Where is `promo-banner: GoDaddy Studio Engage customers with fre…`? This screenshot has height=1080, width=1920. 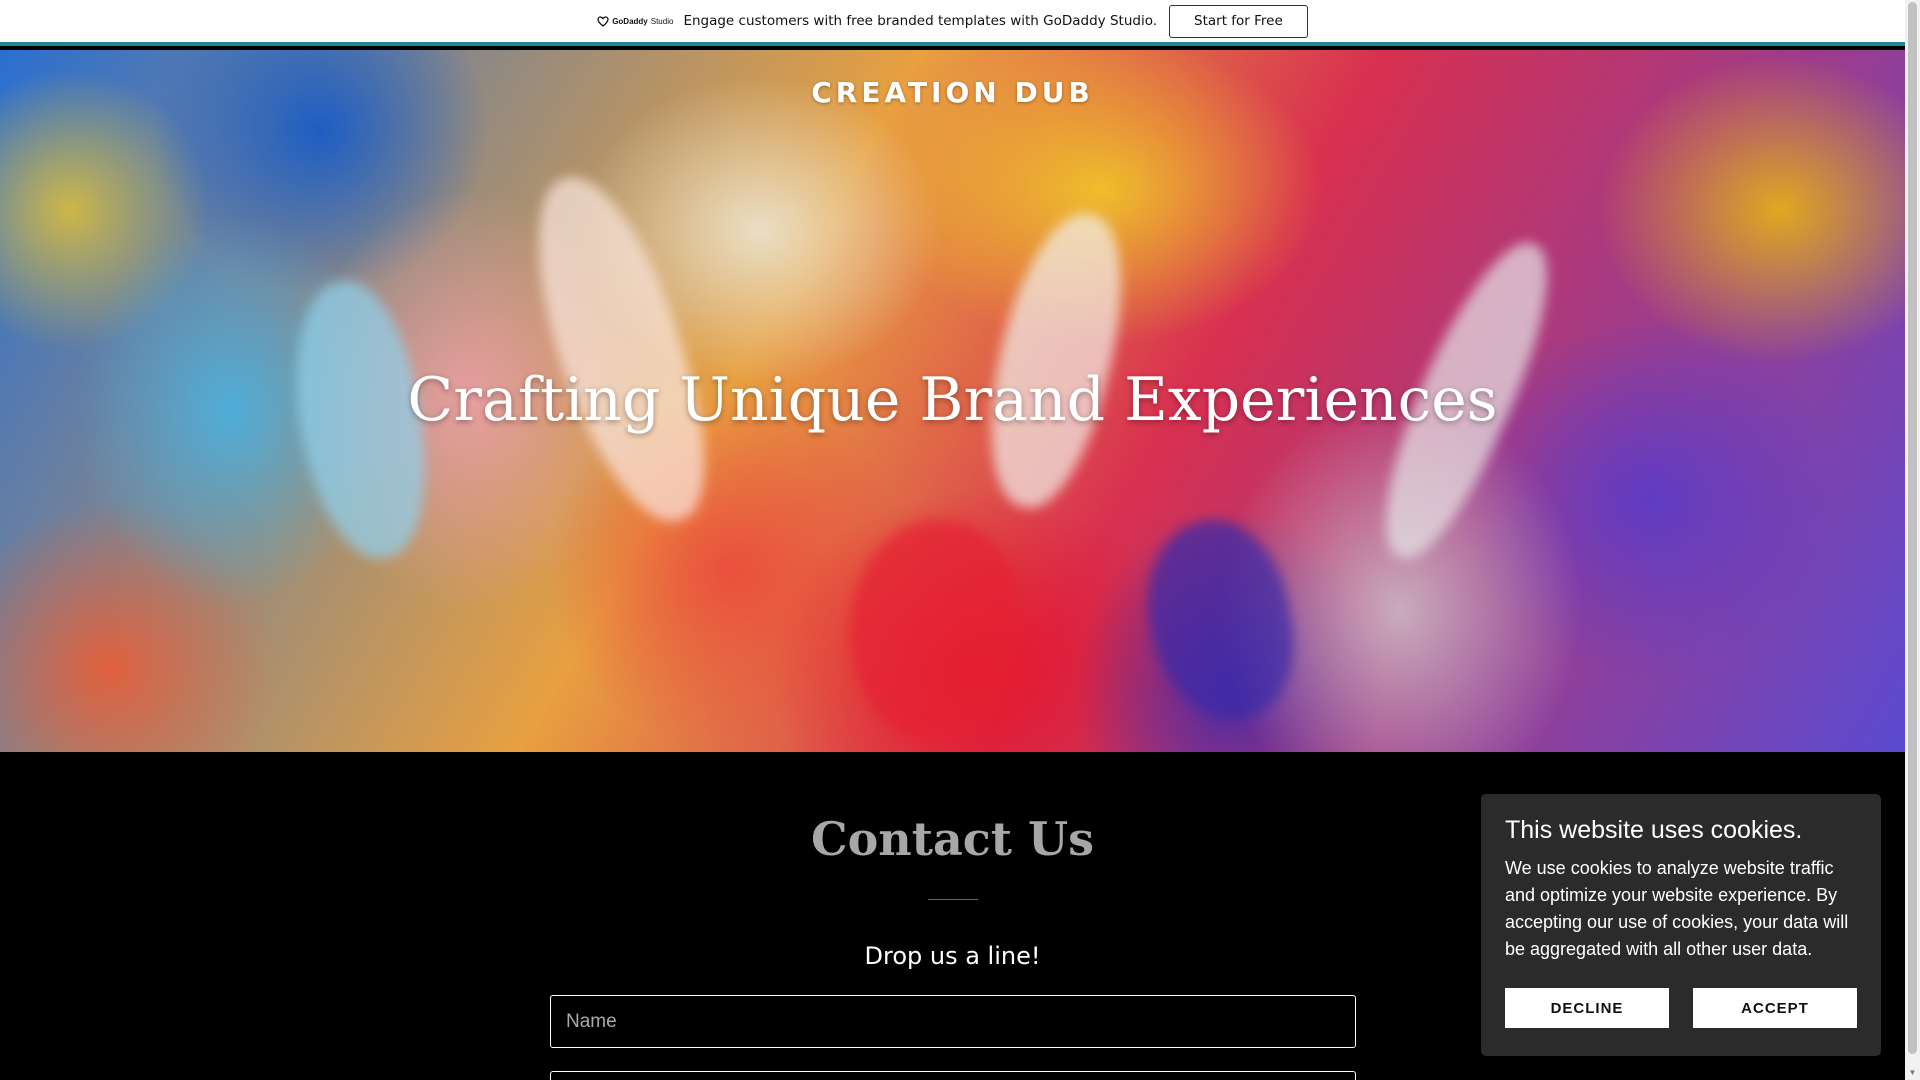
promo-banner: GoDaddy Studio Engage customers with fre… is located at coordinates (952, 23).